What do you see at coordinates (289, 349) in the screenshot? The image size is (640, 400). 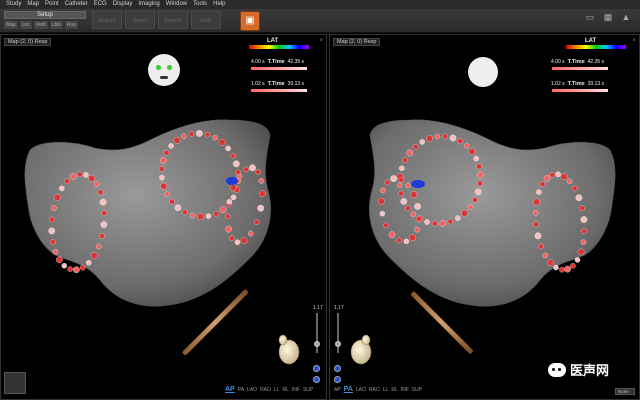 I see `left-heart-orientation-icon` at bounding box center [289, 349].